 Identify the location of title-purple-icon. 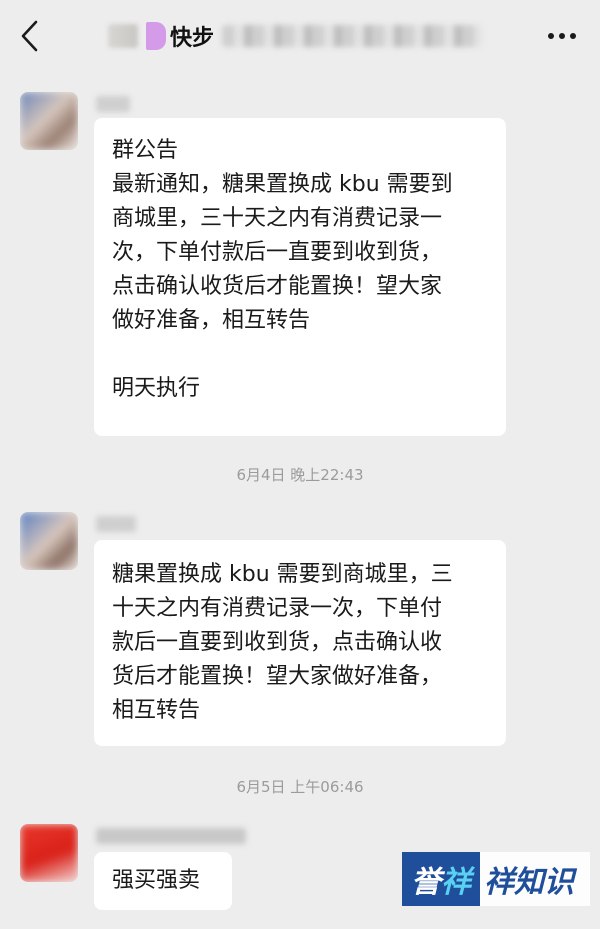
(156, 36).